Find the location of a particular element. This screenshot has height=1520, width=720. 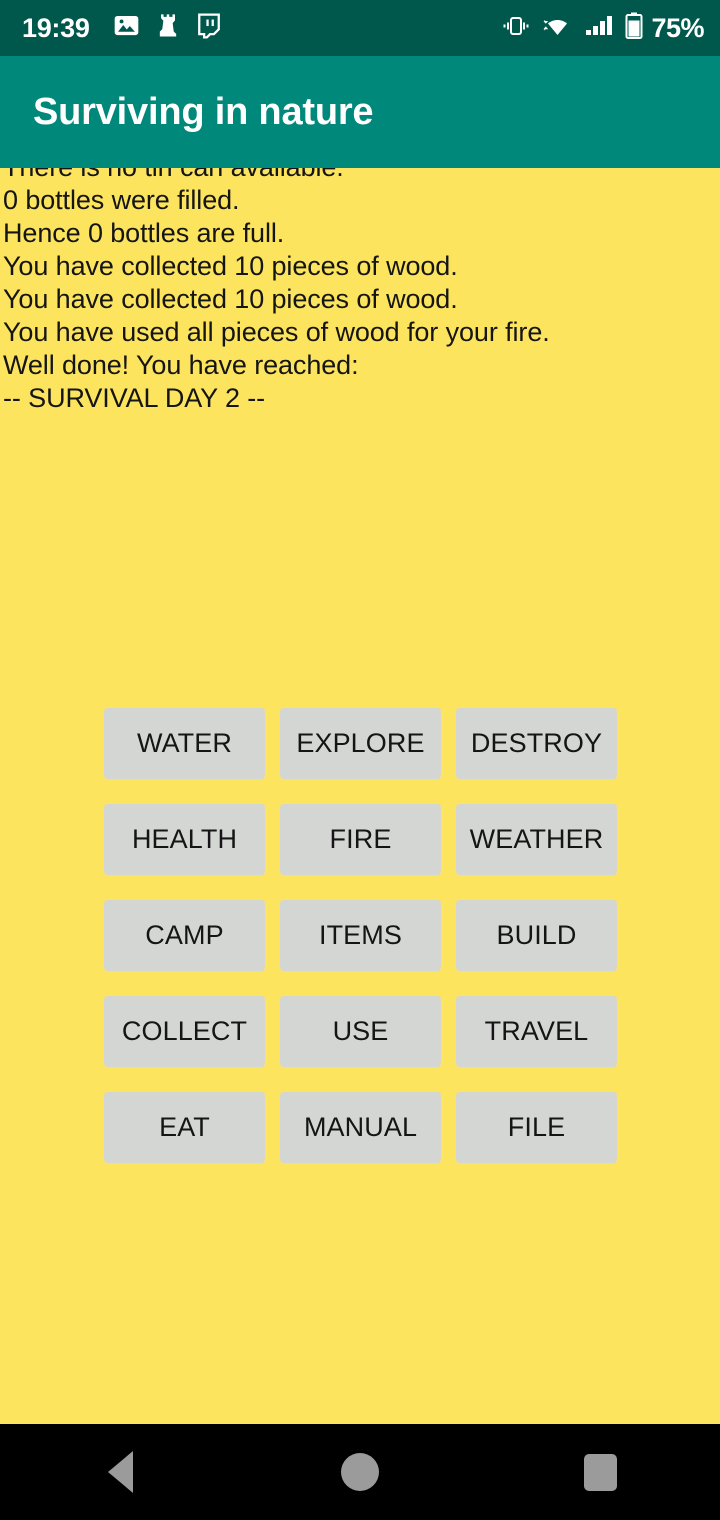

items-button: ITEMS is located at coordinates (360, 935).